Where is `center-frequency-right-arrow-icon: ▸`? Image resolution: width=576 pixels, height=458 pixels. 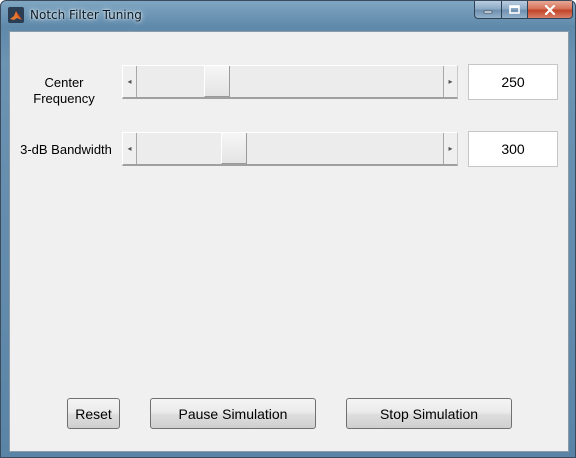
center-frequency-right-arrow-icon: ▸ is located at coordinates (450, 81).